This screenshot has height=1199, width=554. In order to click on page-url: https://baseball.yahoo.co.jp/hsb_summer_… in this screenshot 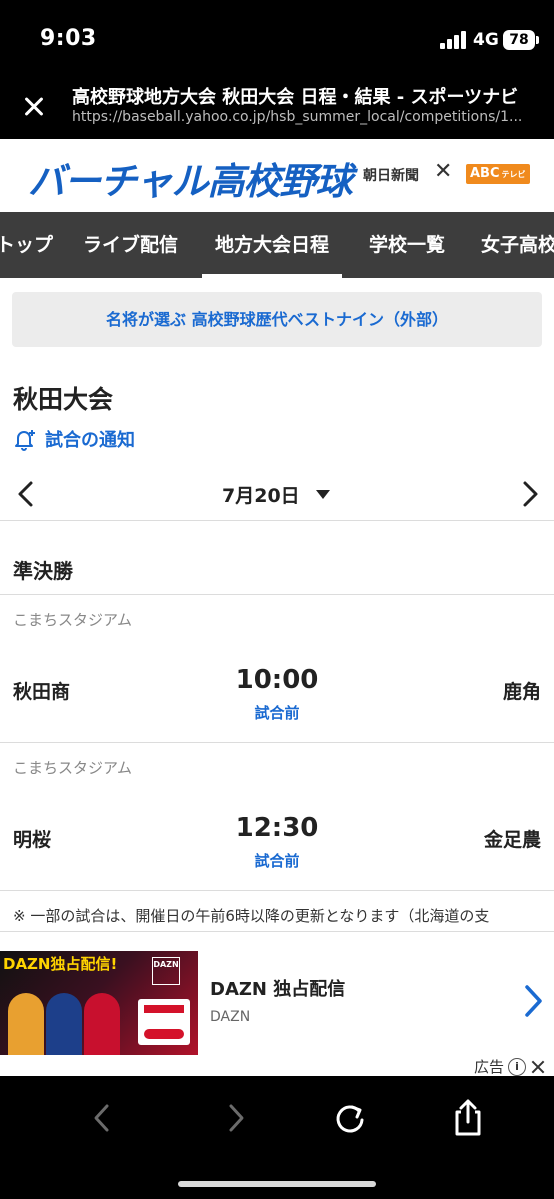, I will do `click(303, 117)`.